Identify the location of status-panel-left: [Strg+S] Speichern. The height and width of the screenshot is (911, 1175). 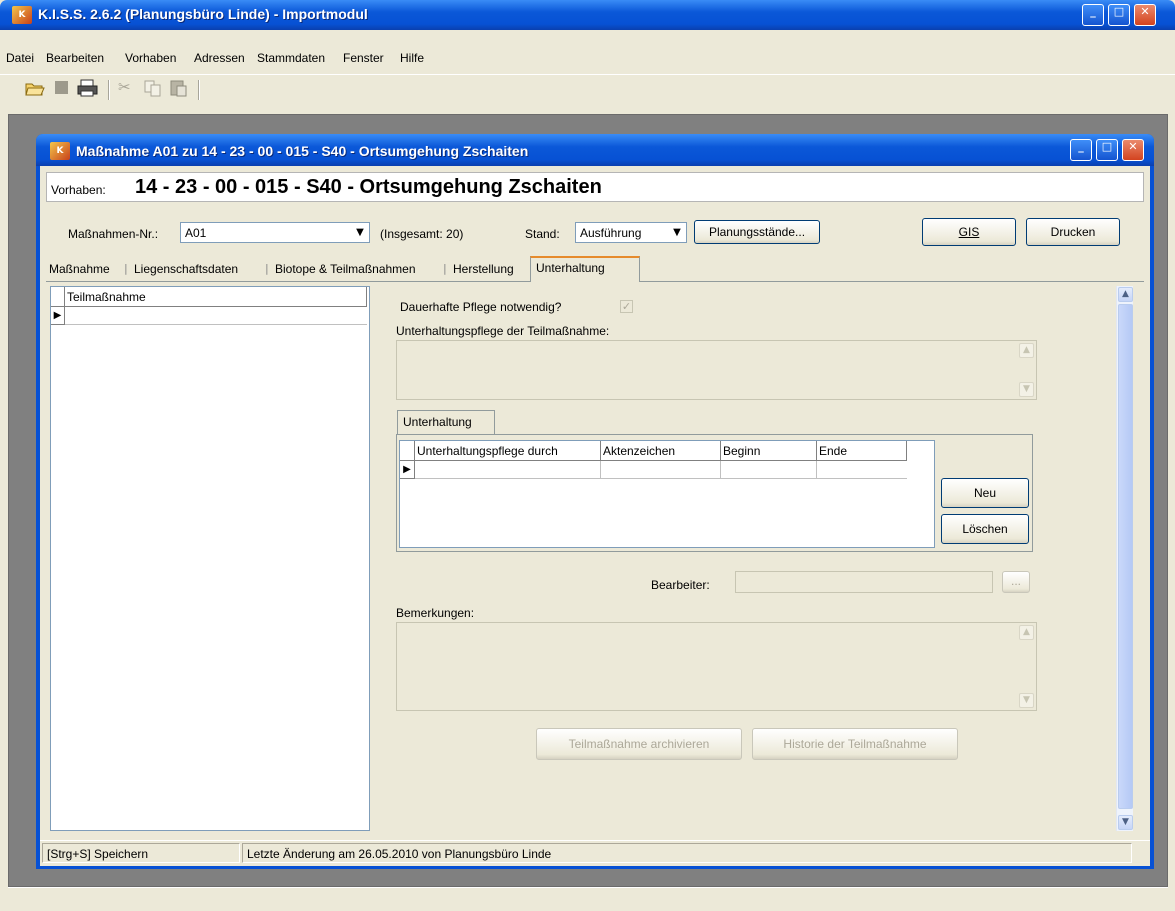
(141, 853).